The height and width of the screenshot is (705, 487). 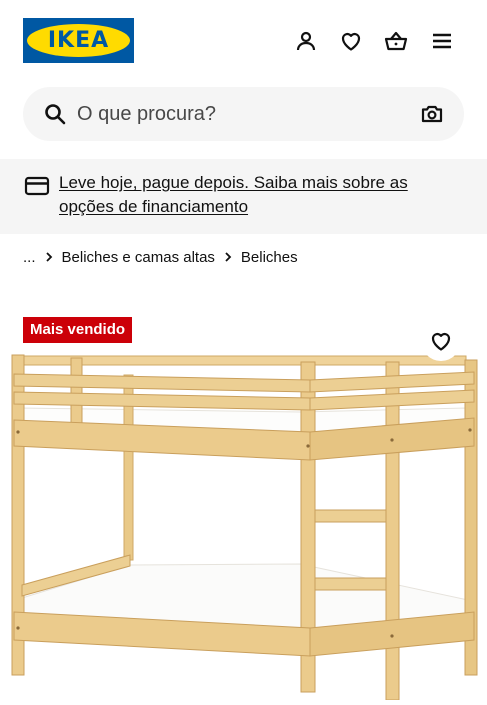 What do you see at coordinates (237, 114) in the screenshot?
I see `search-input` at bounding box center [237, 114].